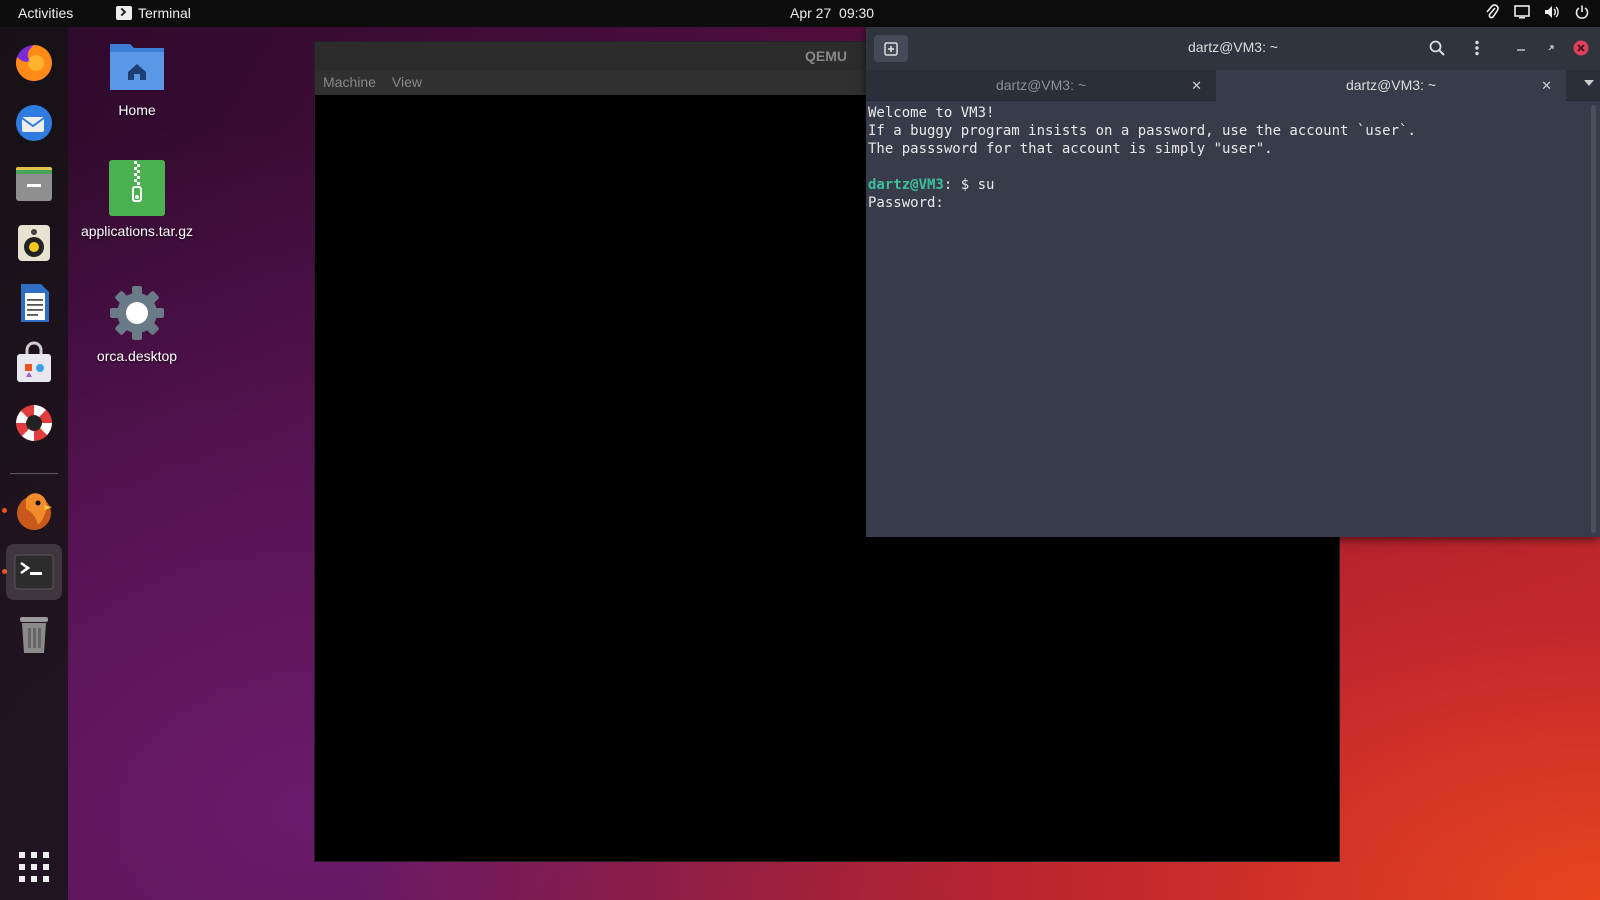 This screenshot has width=1600, height=900. Describe the element at coordinates (164, 13) in the screenshot. I see `app-name: Terminal` at that location.